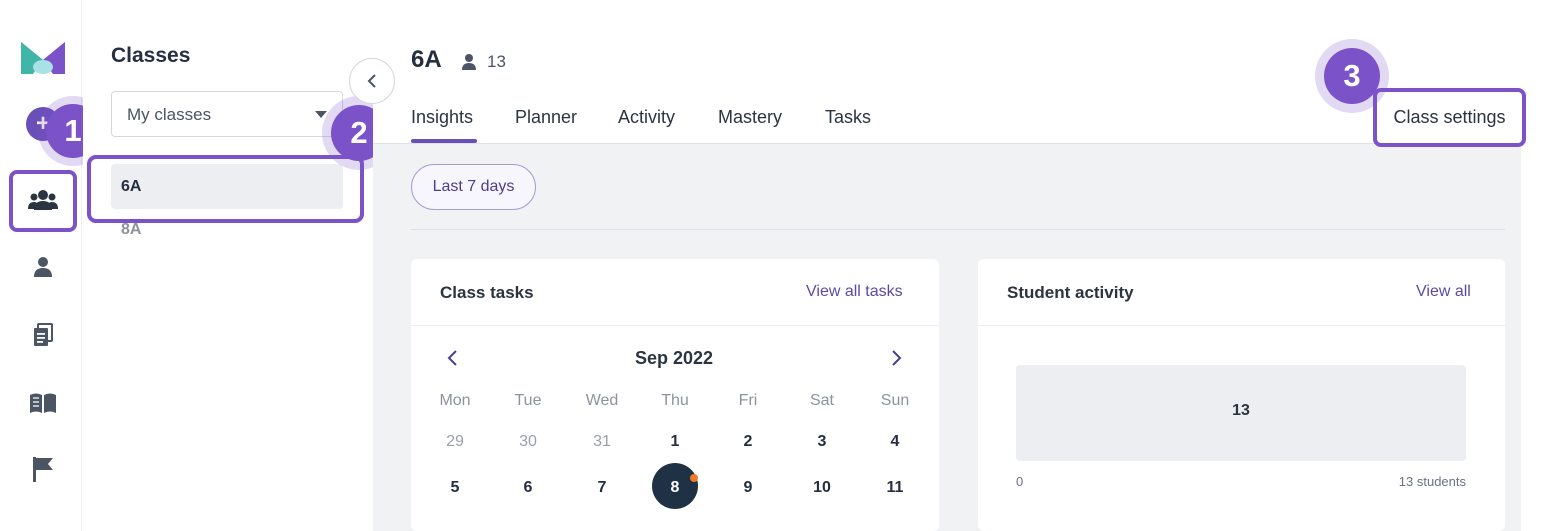 The image size is (1545, 531). Describe the element at coordinates (895, 442) in the screenshot. I see `calendar-day: 4` at that location.